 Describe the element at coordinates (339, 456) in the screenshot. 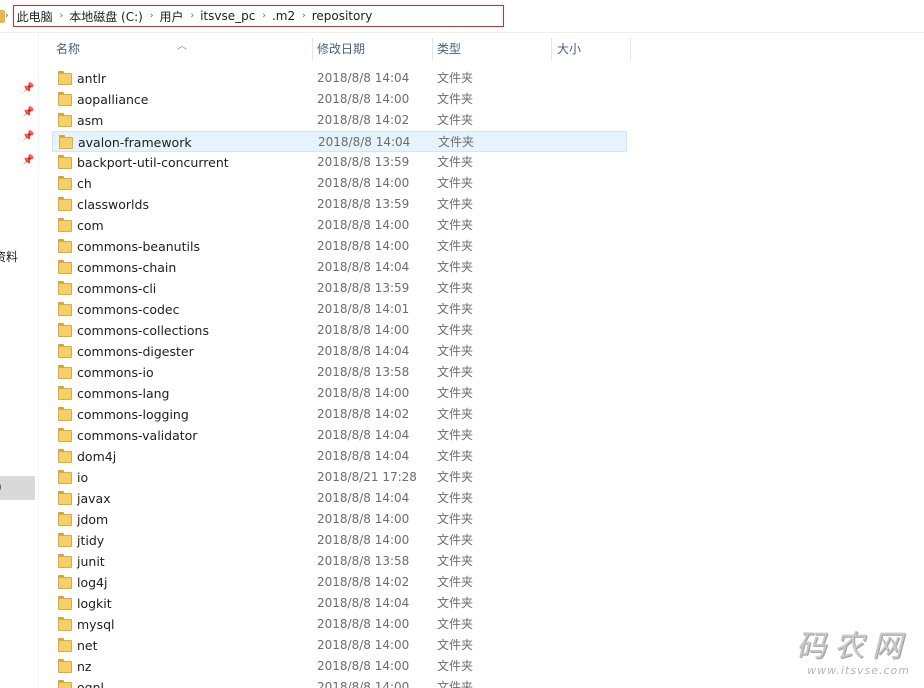

I see `file-row: dom4j 2018/8/8 14:04 文件夹` at that location.